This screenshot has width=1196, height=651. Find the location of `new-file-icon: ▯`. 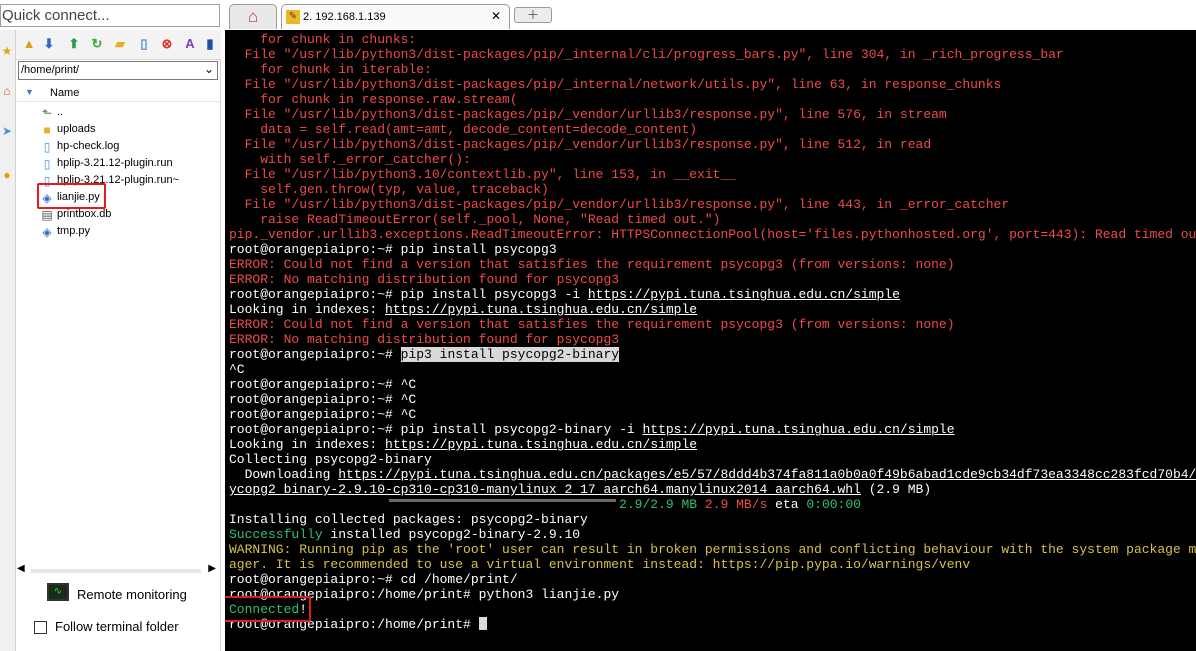

new-file-icon: ▯ is located at coordinates (144, 44).